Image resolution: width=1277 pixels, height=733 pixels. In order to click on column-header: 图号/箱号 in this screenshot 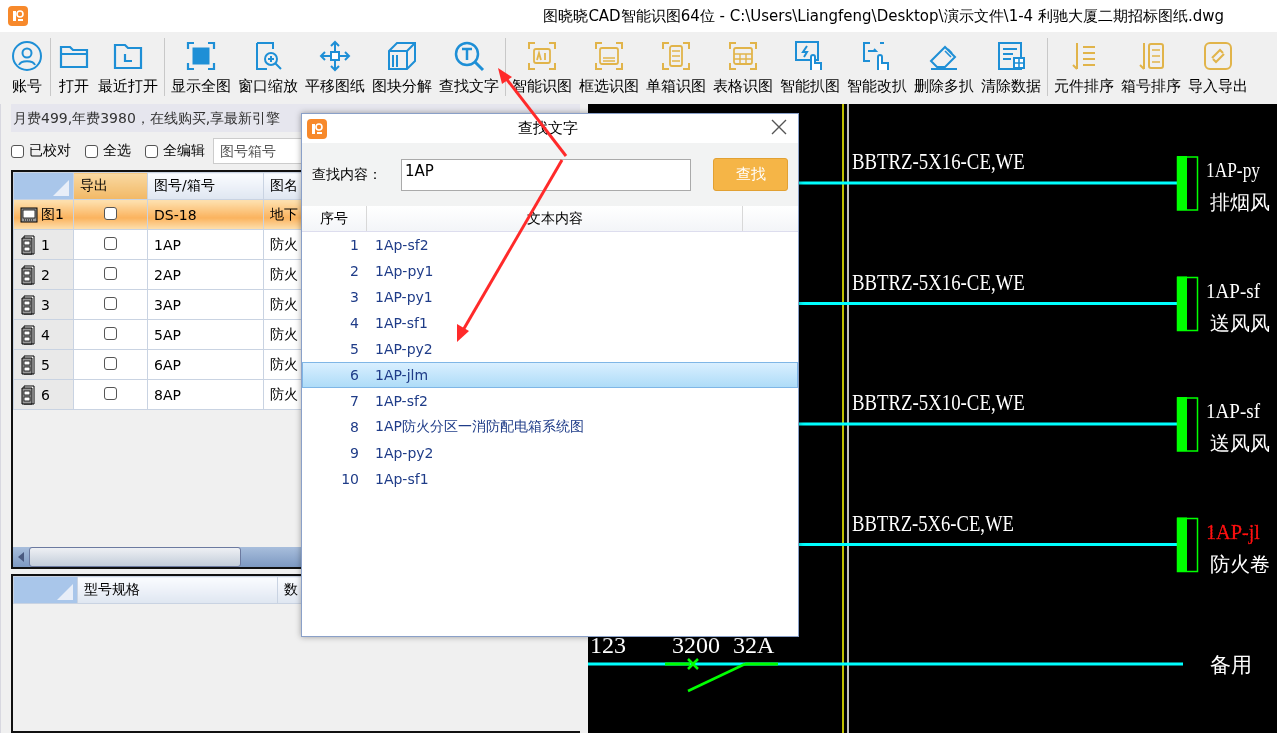, I will do `click(205, 186)`.